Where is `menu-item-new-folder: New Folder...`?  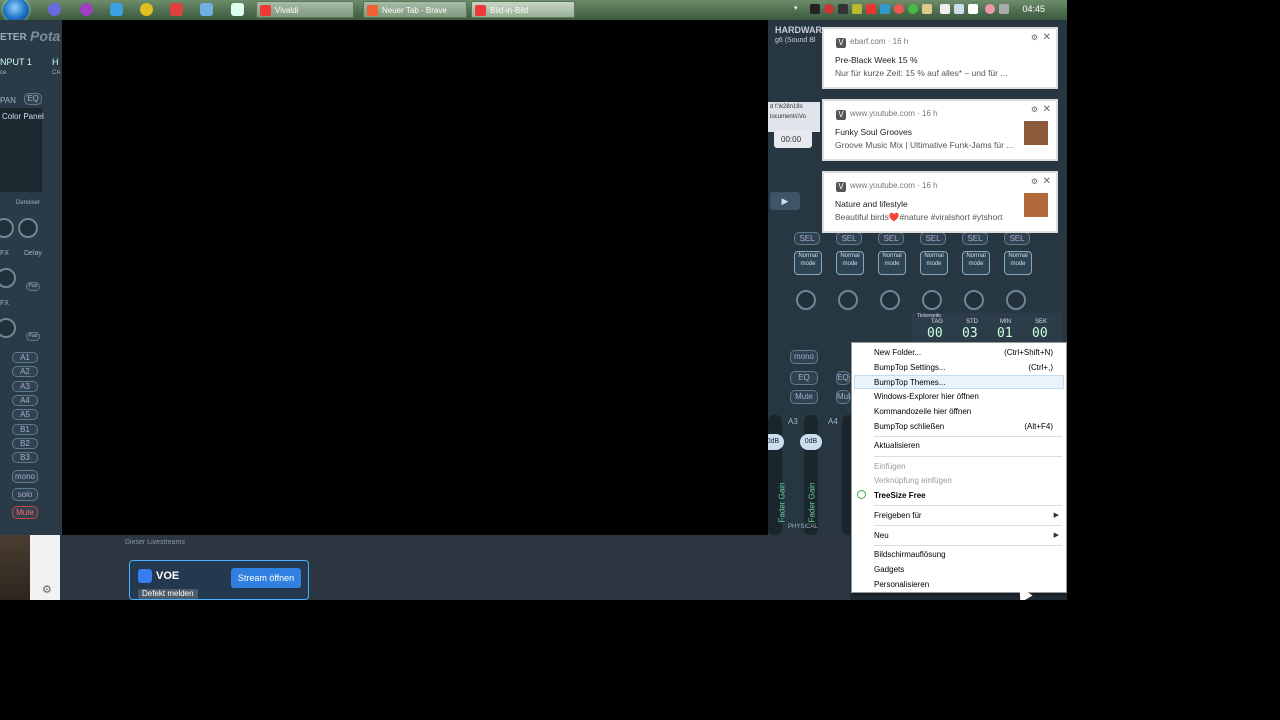
menu-item-new-folder: New Folder... is located at coordinates (897, 352).